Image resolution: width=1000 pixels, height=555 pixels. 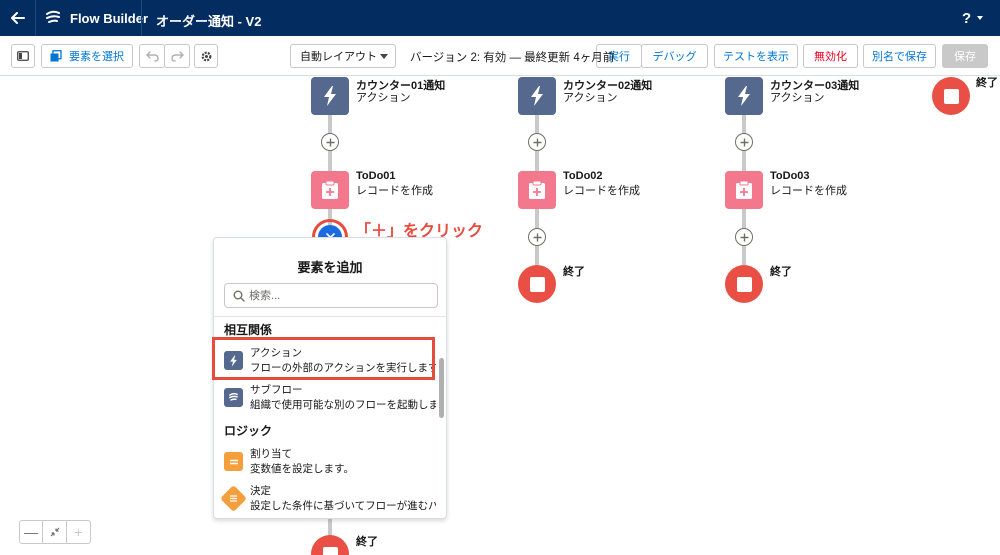 I want to click on annotation-highlight-box, so click(x=323, y=358).